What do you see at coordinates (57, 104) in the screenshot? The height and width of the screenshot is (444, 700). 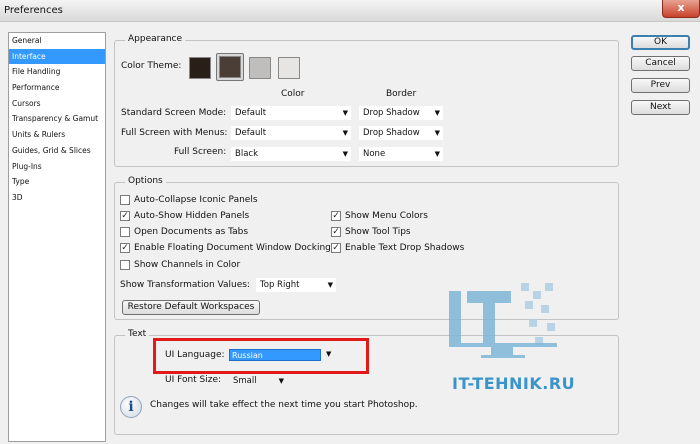 I see `sidebar-item-cursors: Cursors` at bounding box center [57, 104].